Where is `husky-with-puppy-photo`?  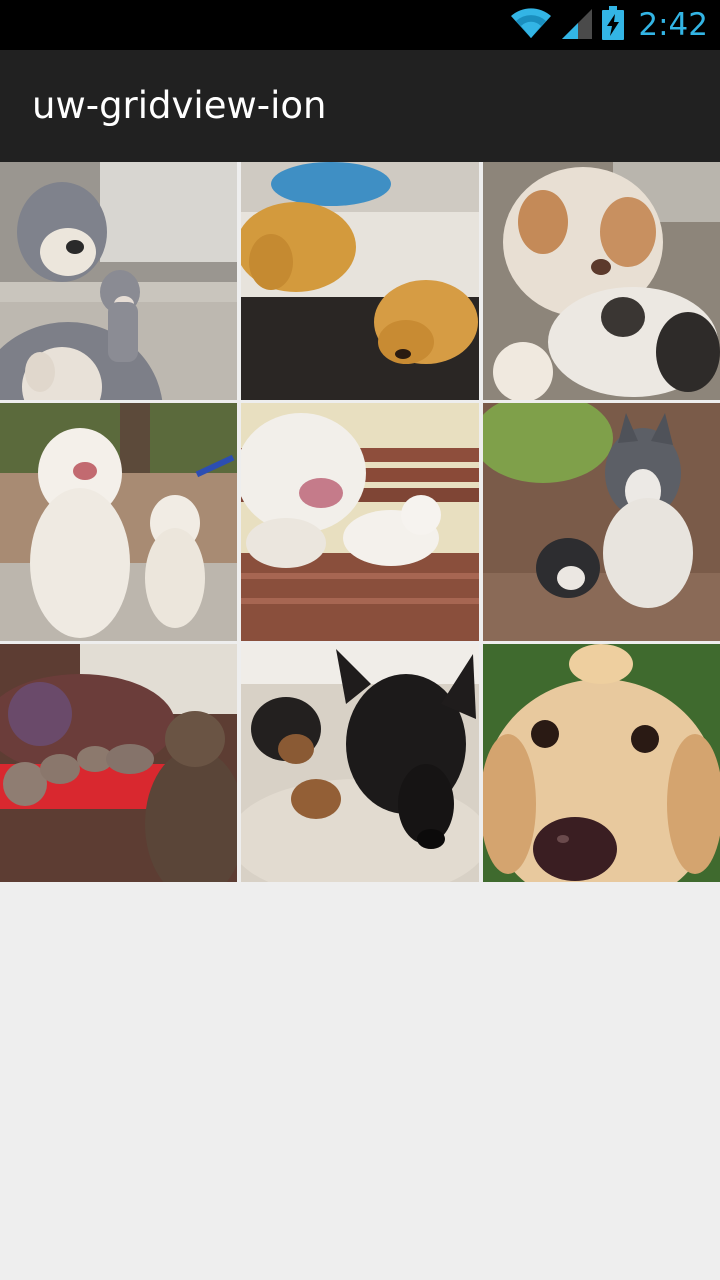 husky-with-puppy-photo is located at coordinates (601, 522).